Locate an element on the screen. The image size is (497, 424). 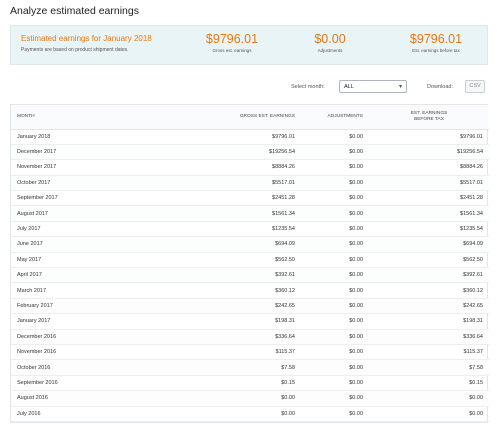
est-before-tax-cell: $694.09 is located at coordinates (429, 244).